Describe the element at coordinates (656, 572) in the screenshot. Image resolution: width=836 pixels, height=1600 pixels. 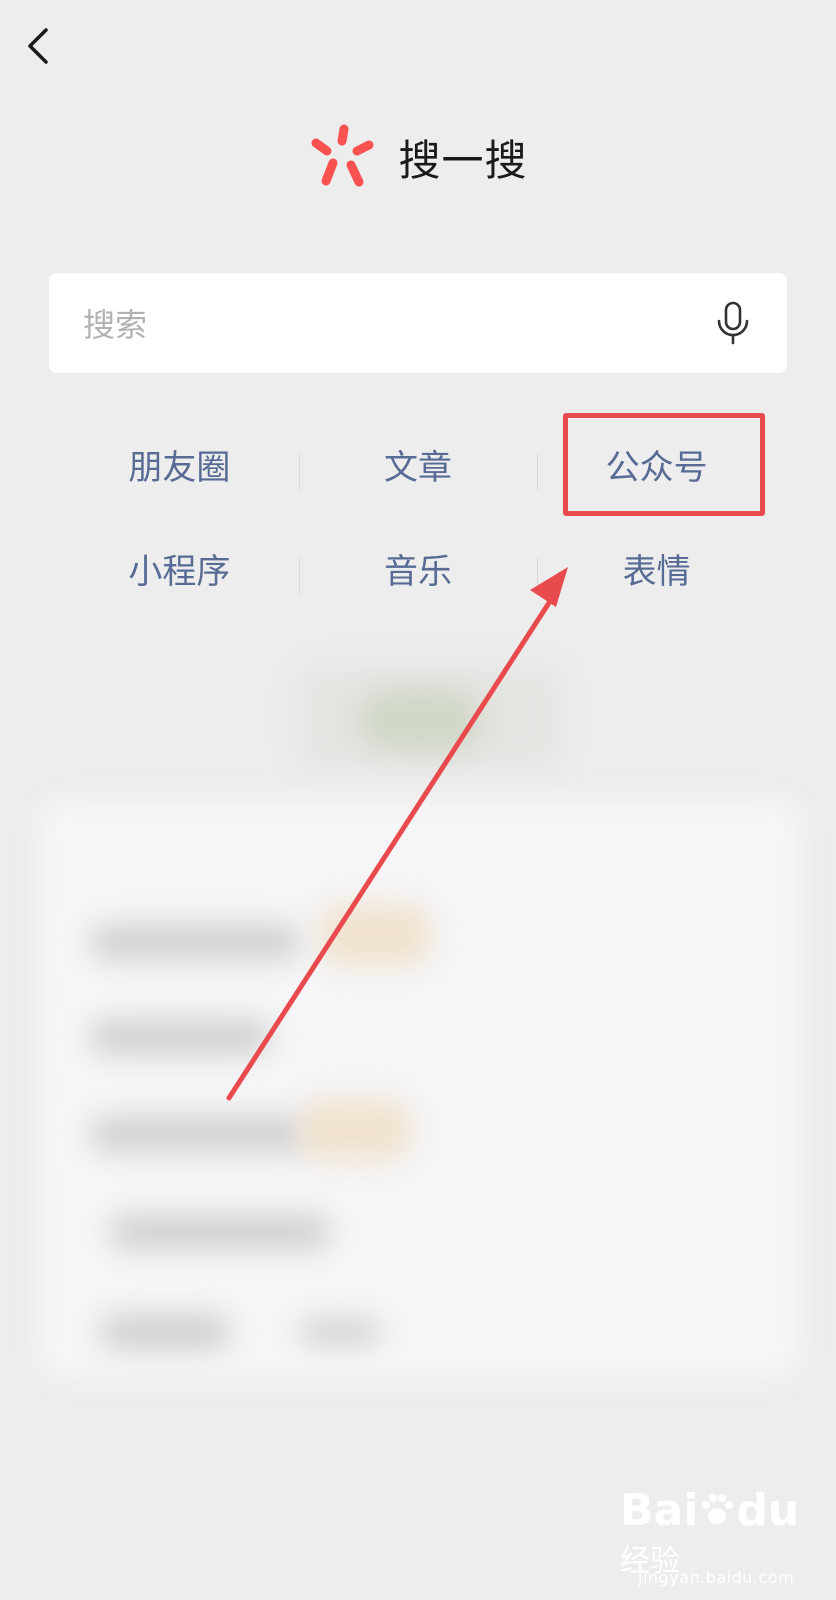
I see `category-stickers: 表情` at that location.